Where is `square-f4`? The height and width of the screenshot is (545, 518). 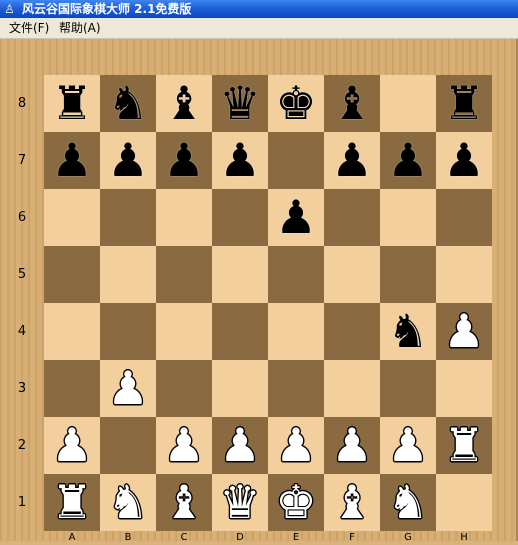
square-f4 is located at coordinates (352, 331).